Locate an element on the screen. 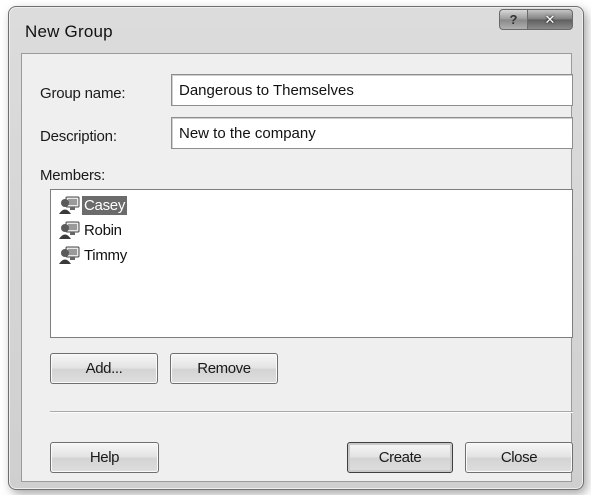 The height and width of the screenshot is (495, 591). separator is located at coordinates (311, 412).